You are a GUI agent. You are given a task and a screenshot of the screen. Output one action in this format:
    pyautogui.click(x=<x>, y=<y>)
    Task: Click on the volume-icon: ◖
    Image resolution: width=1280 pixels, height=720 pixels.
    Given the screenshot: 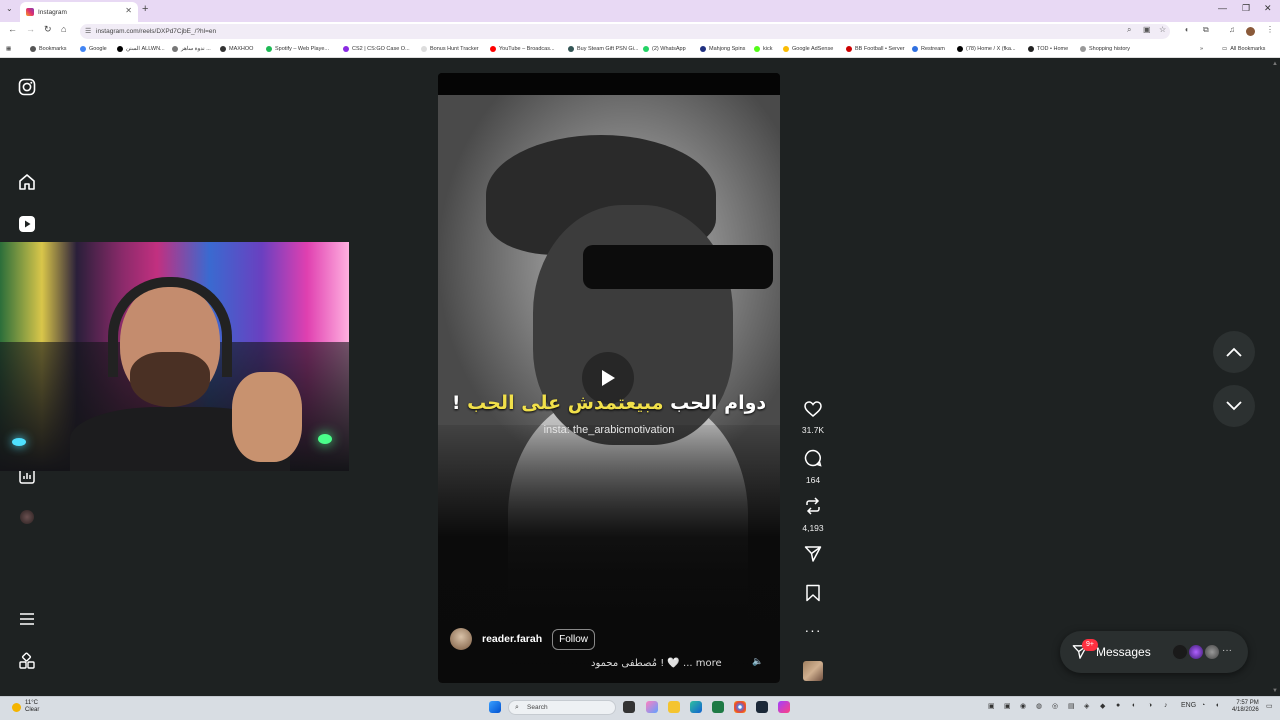 What is the action you would take?
    pyautogui.click(x=1217, y=705)
    